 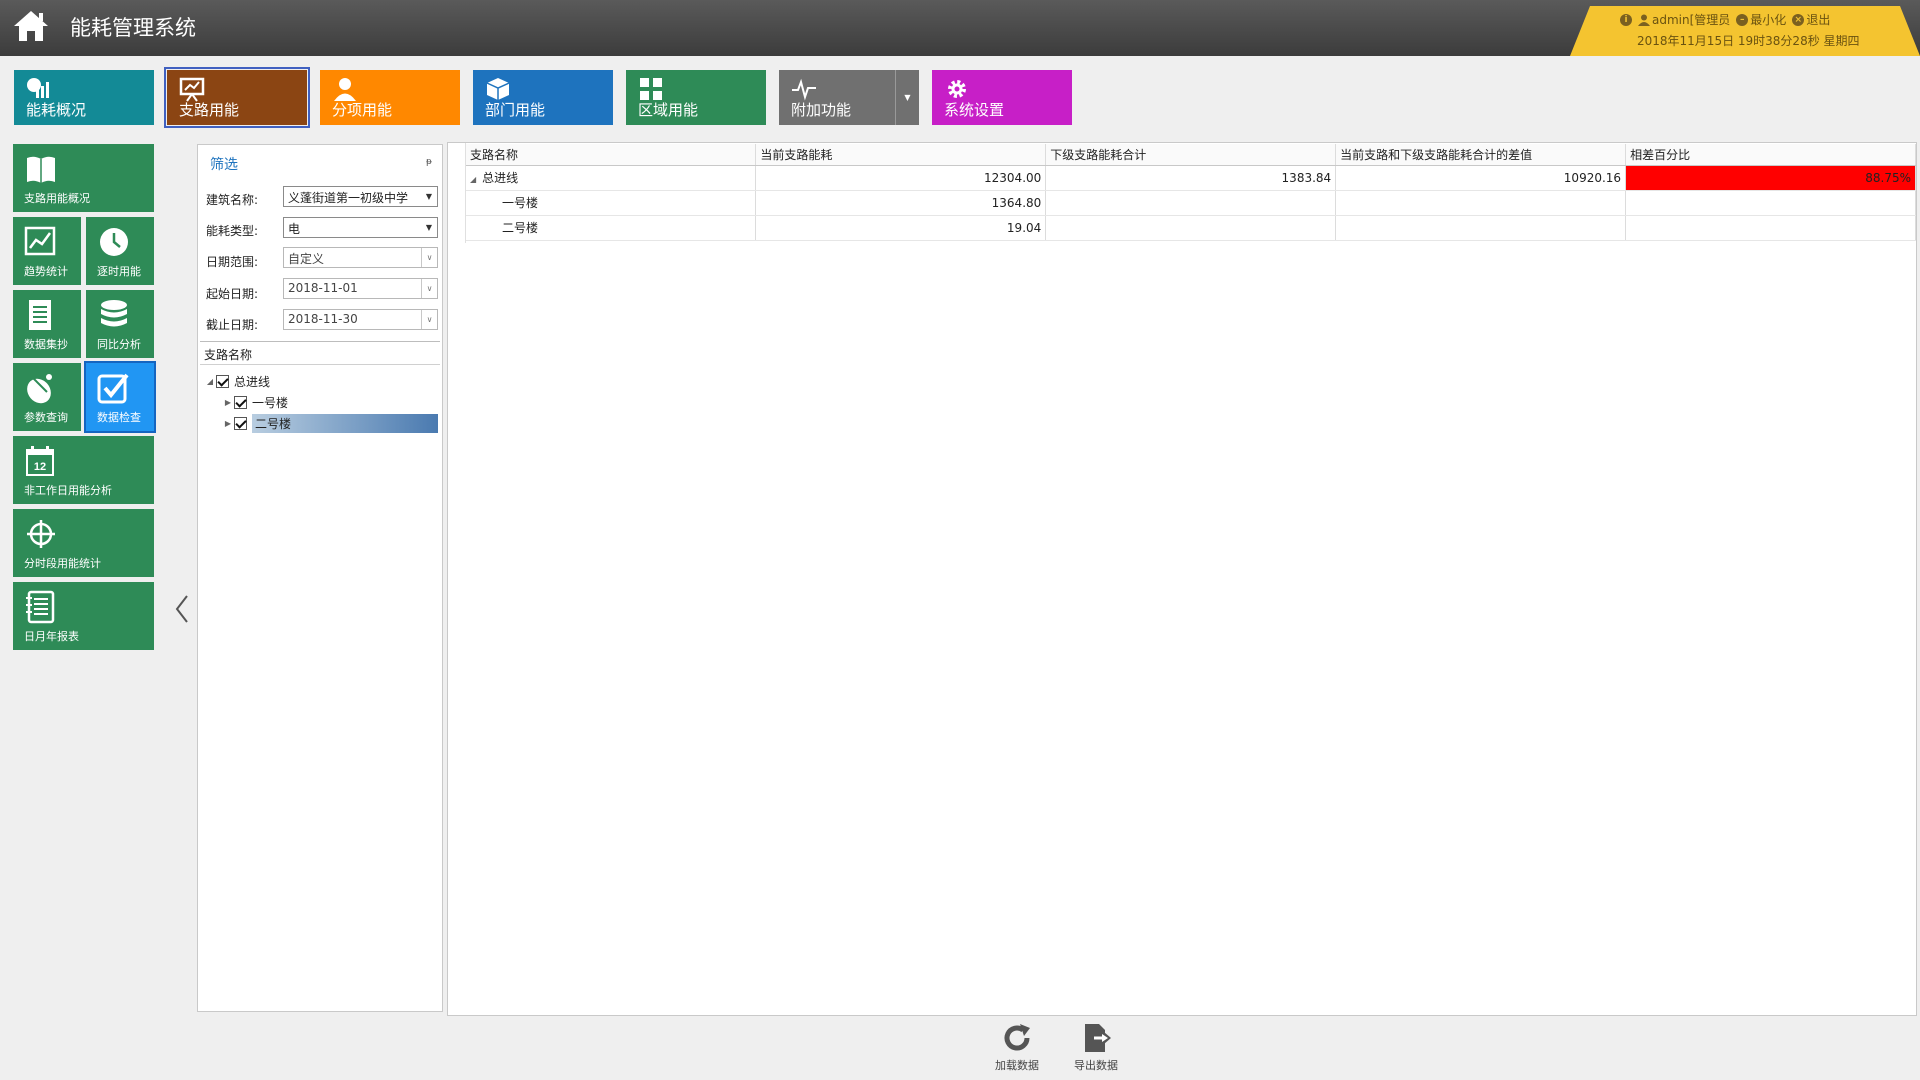 I want to click on tile-nonworkday-analysis: 12 非工作日用能分析, so click(x=83, y=470).